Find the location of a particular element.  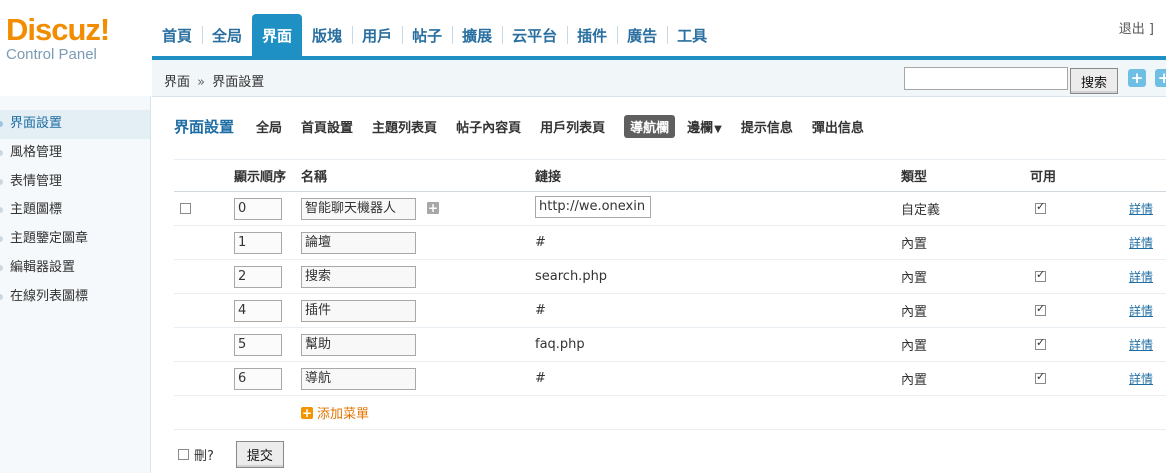

table-row: 0 智能聊天機器人 + http://we.onexin 自定義 詳情 is located at coordinates (670, 208).